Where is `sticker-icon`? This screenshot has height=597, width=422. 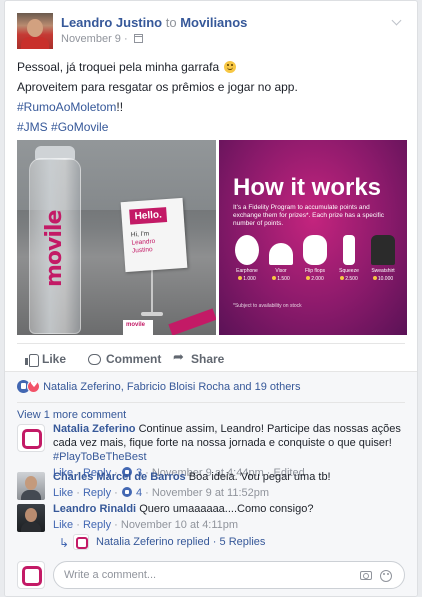
sticker-icon is located at coordinates (386, 576).